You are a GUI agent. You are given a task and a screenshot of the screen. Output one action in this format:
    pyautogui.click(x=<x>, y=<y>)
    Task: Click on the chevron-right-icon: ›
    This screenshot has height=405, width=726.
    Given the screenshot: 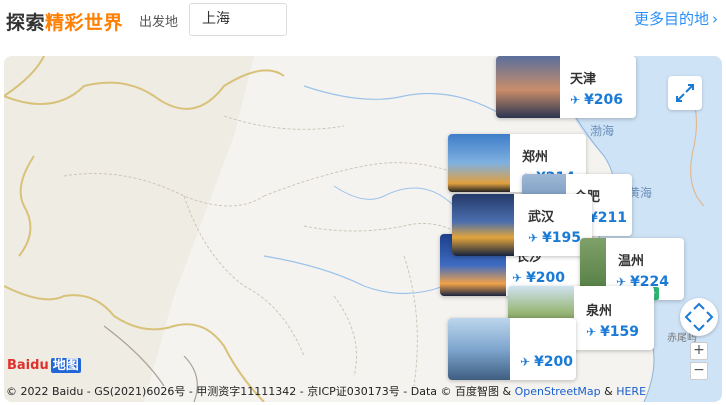 What is the action you would take?
    pyautogui.click(x=715, y=19)
    